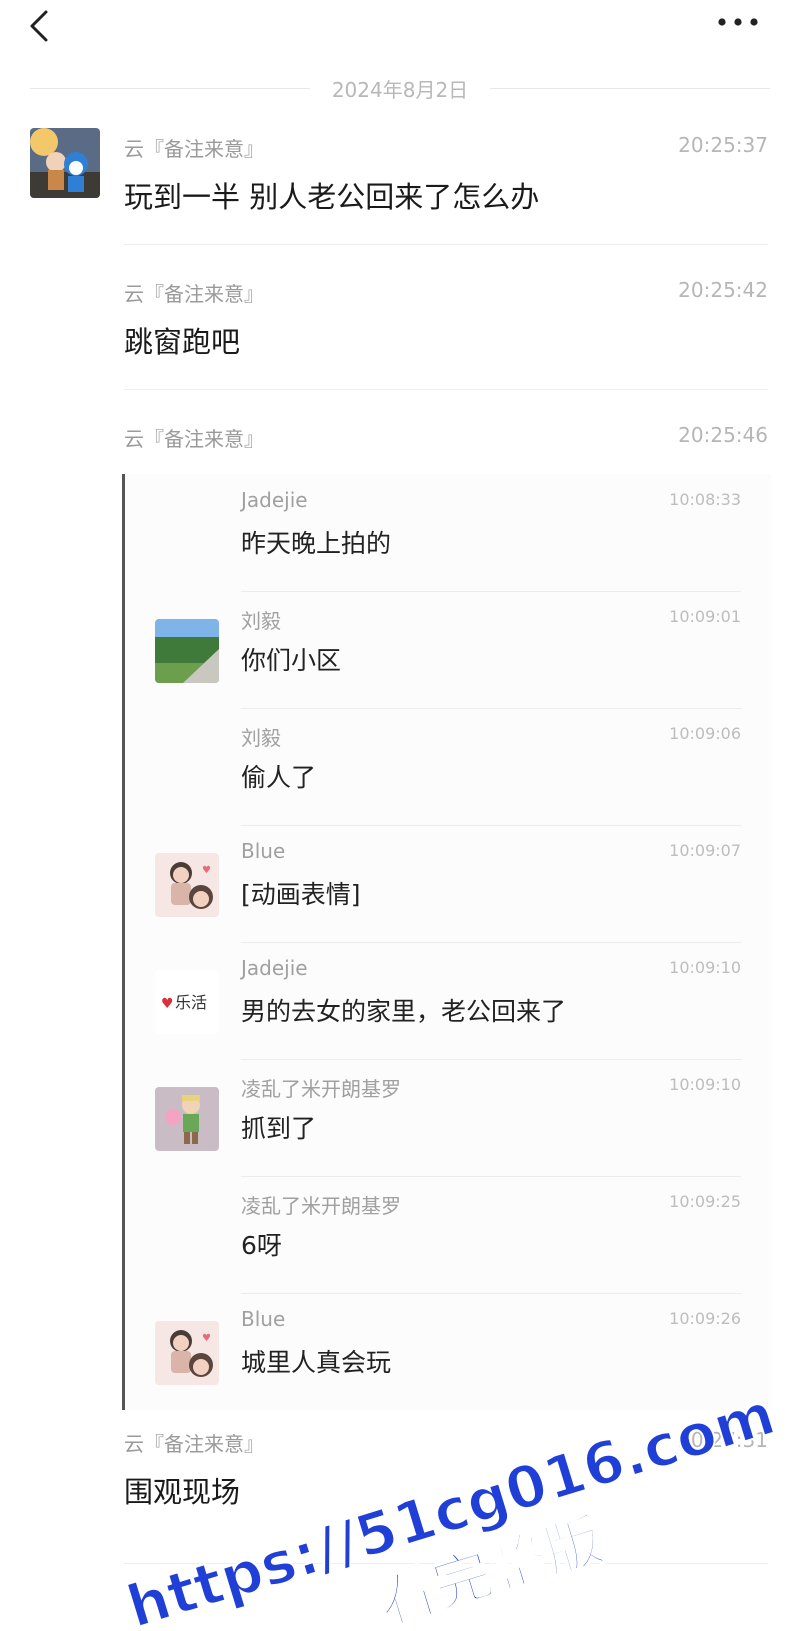 The image size is (800, 1631). What do you see at coordinates (400, 1498) in the screenshot?
I see `message-item: 云『备注来意』 20:27:31 围观现场` at bounding box center [400, 1498].